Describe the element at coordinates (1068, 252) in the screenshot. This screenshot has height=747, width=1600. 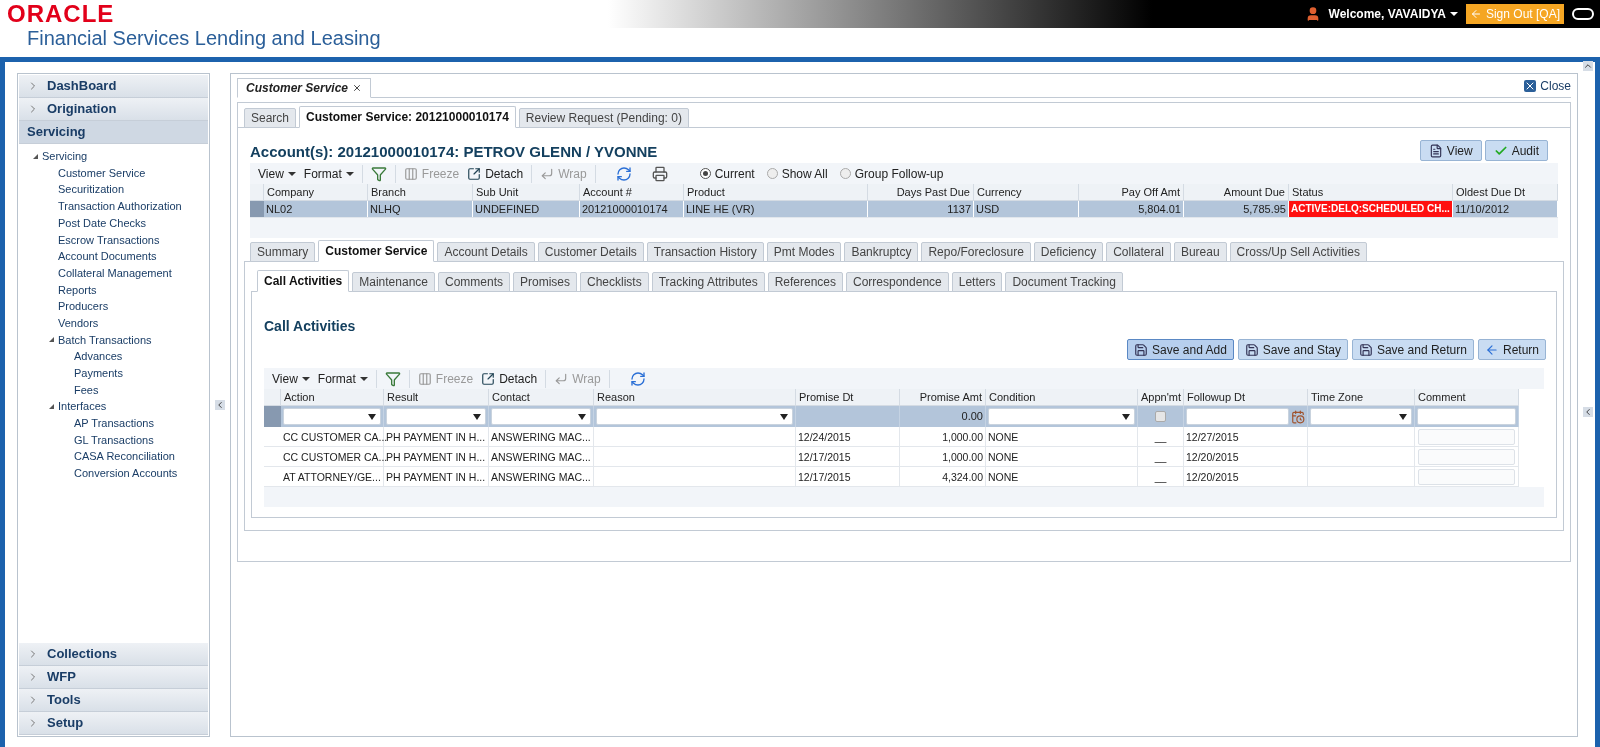
I see `tab: Deficiency` at that location.